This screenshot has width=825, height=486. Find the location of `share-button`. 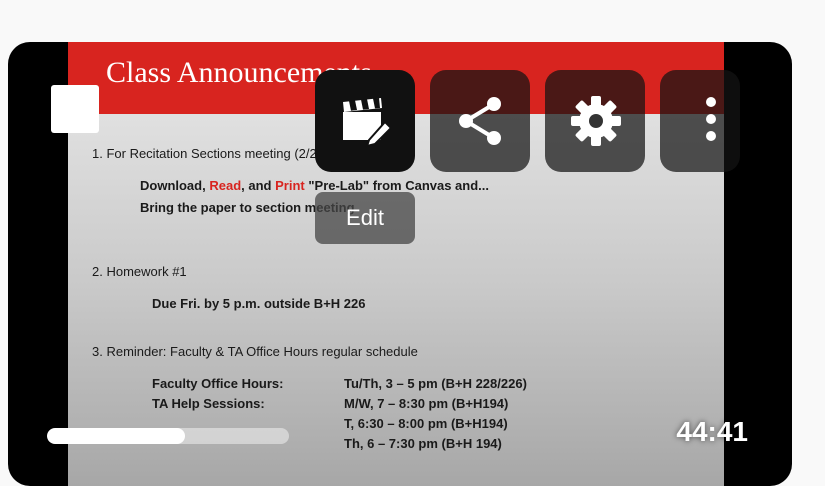

share-button is located at coordinates (480, 121).